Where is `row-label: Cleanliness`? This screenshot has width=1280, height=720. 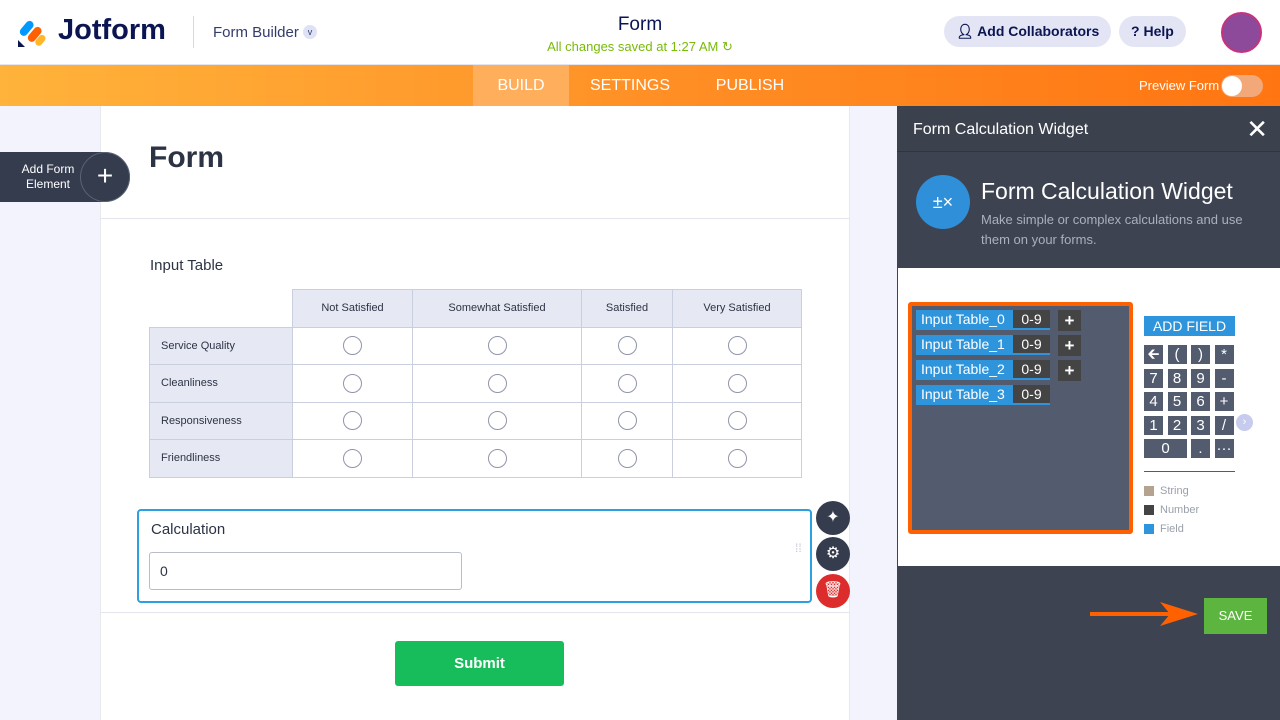
row-label: Cleanliness is located at coordinates (221, 383).